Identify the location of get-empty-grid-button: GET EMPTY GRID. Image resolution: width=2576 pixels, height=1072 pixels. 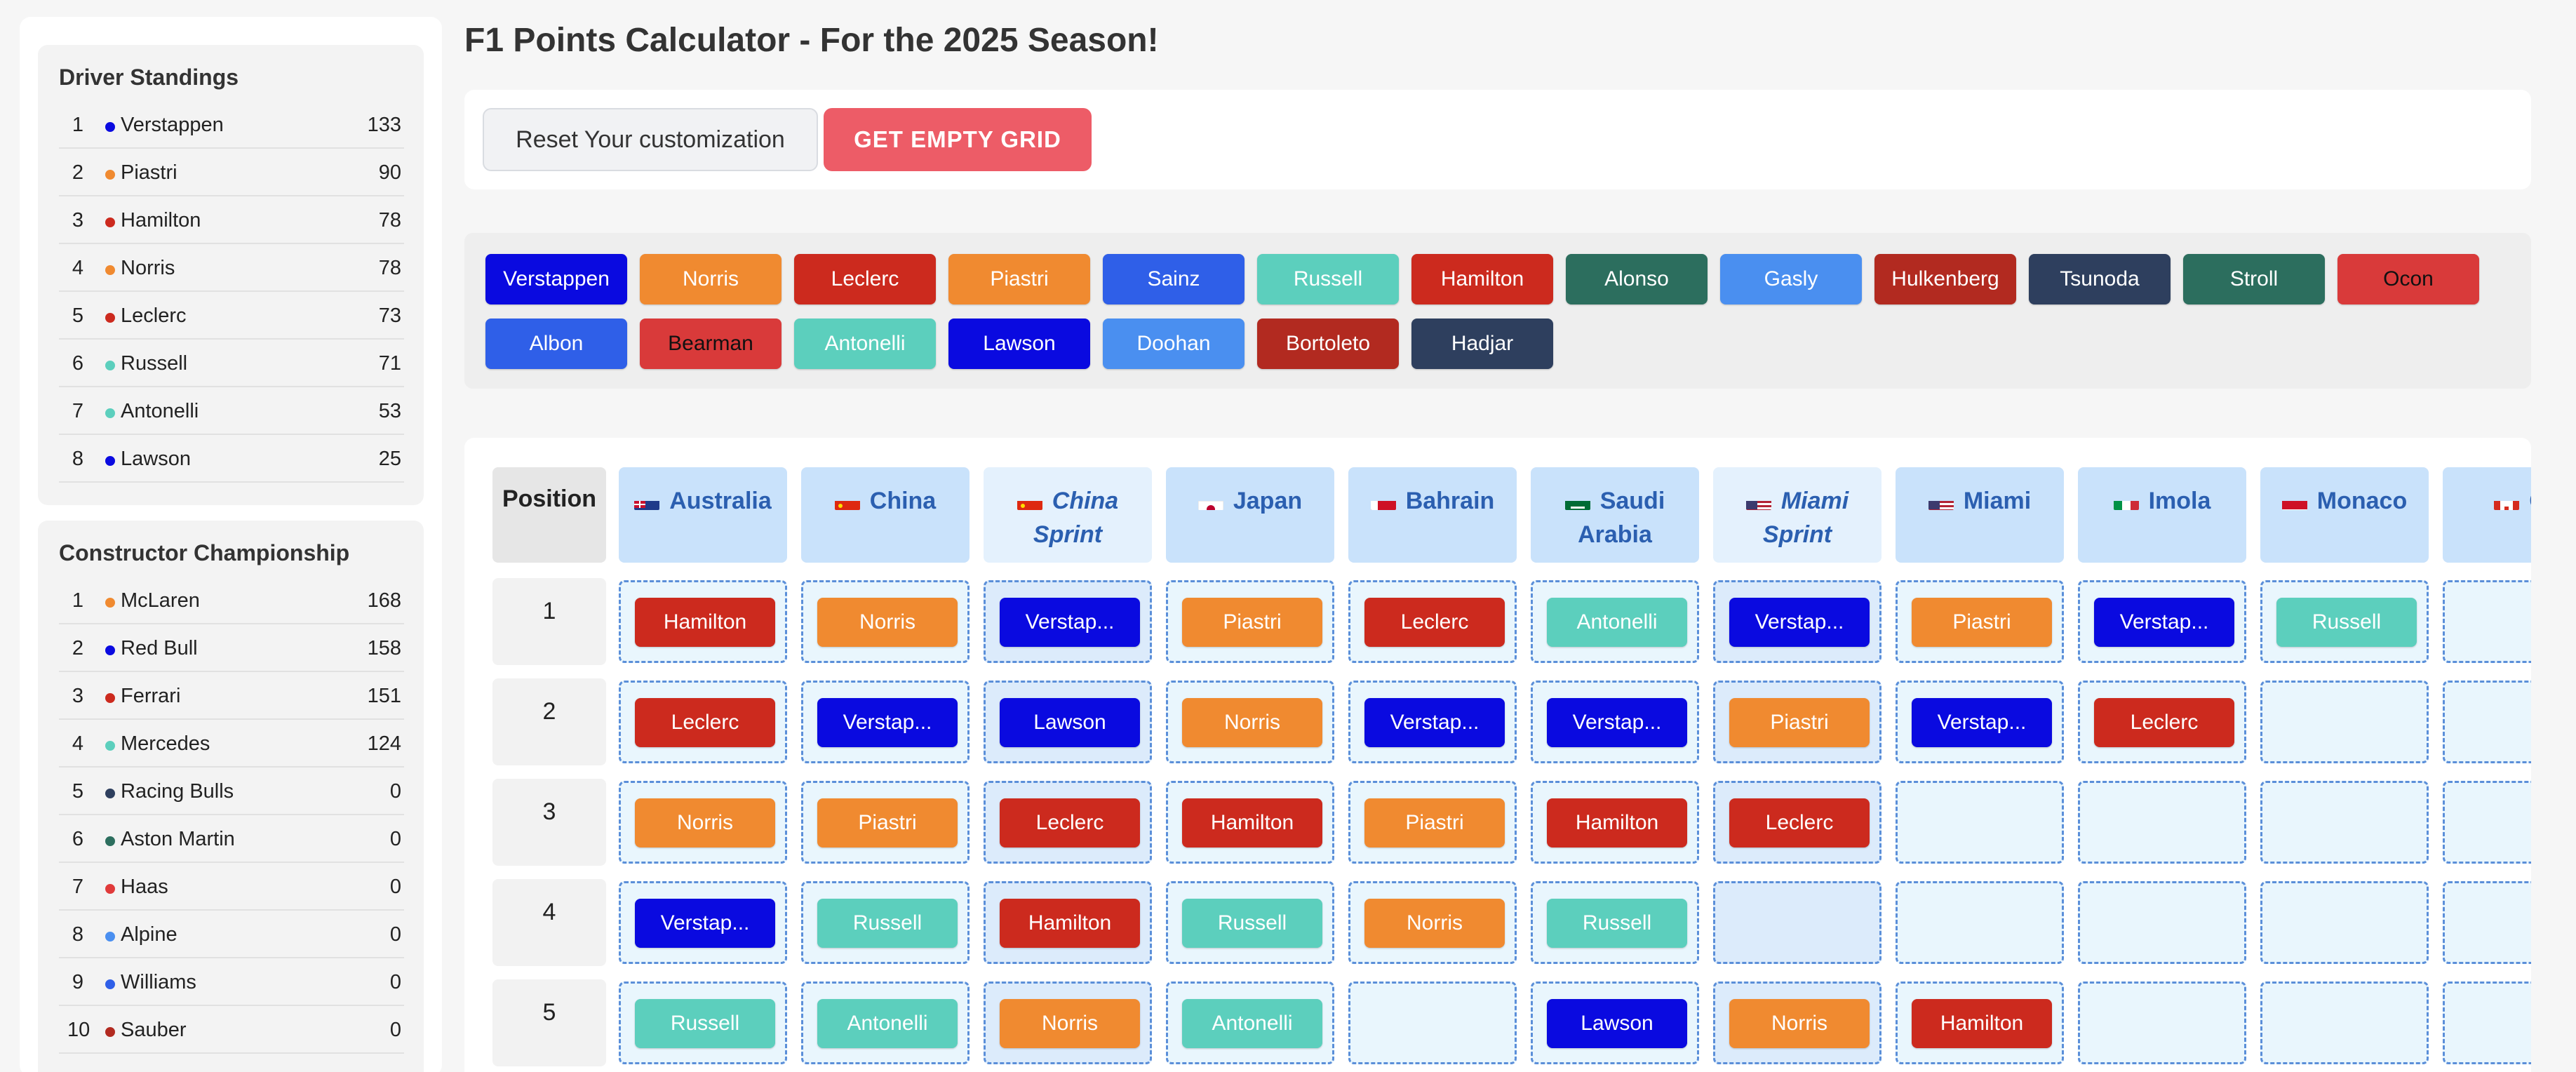
(958, 139).